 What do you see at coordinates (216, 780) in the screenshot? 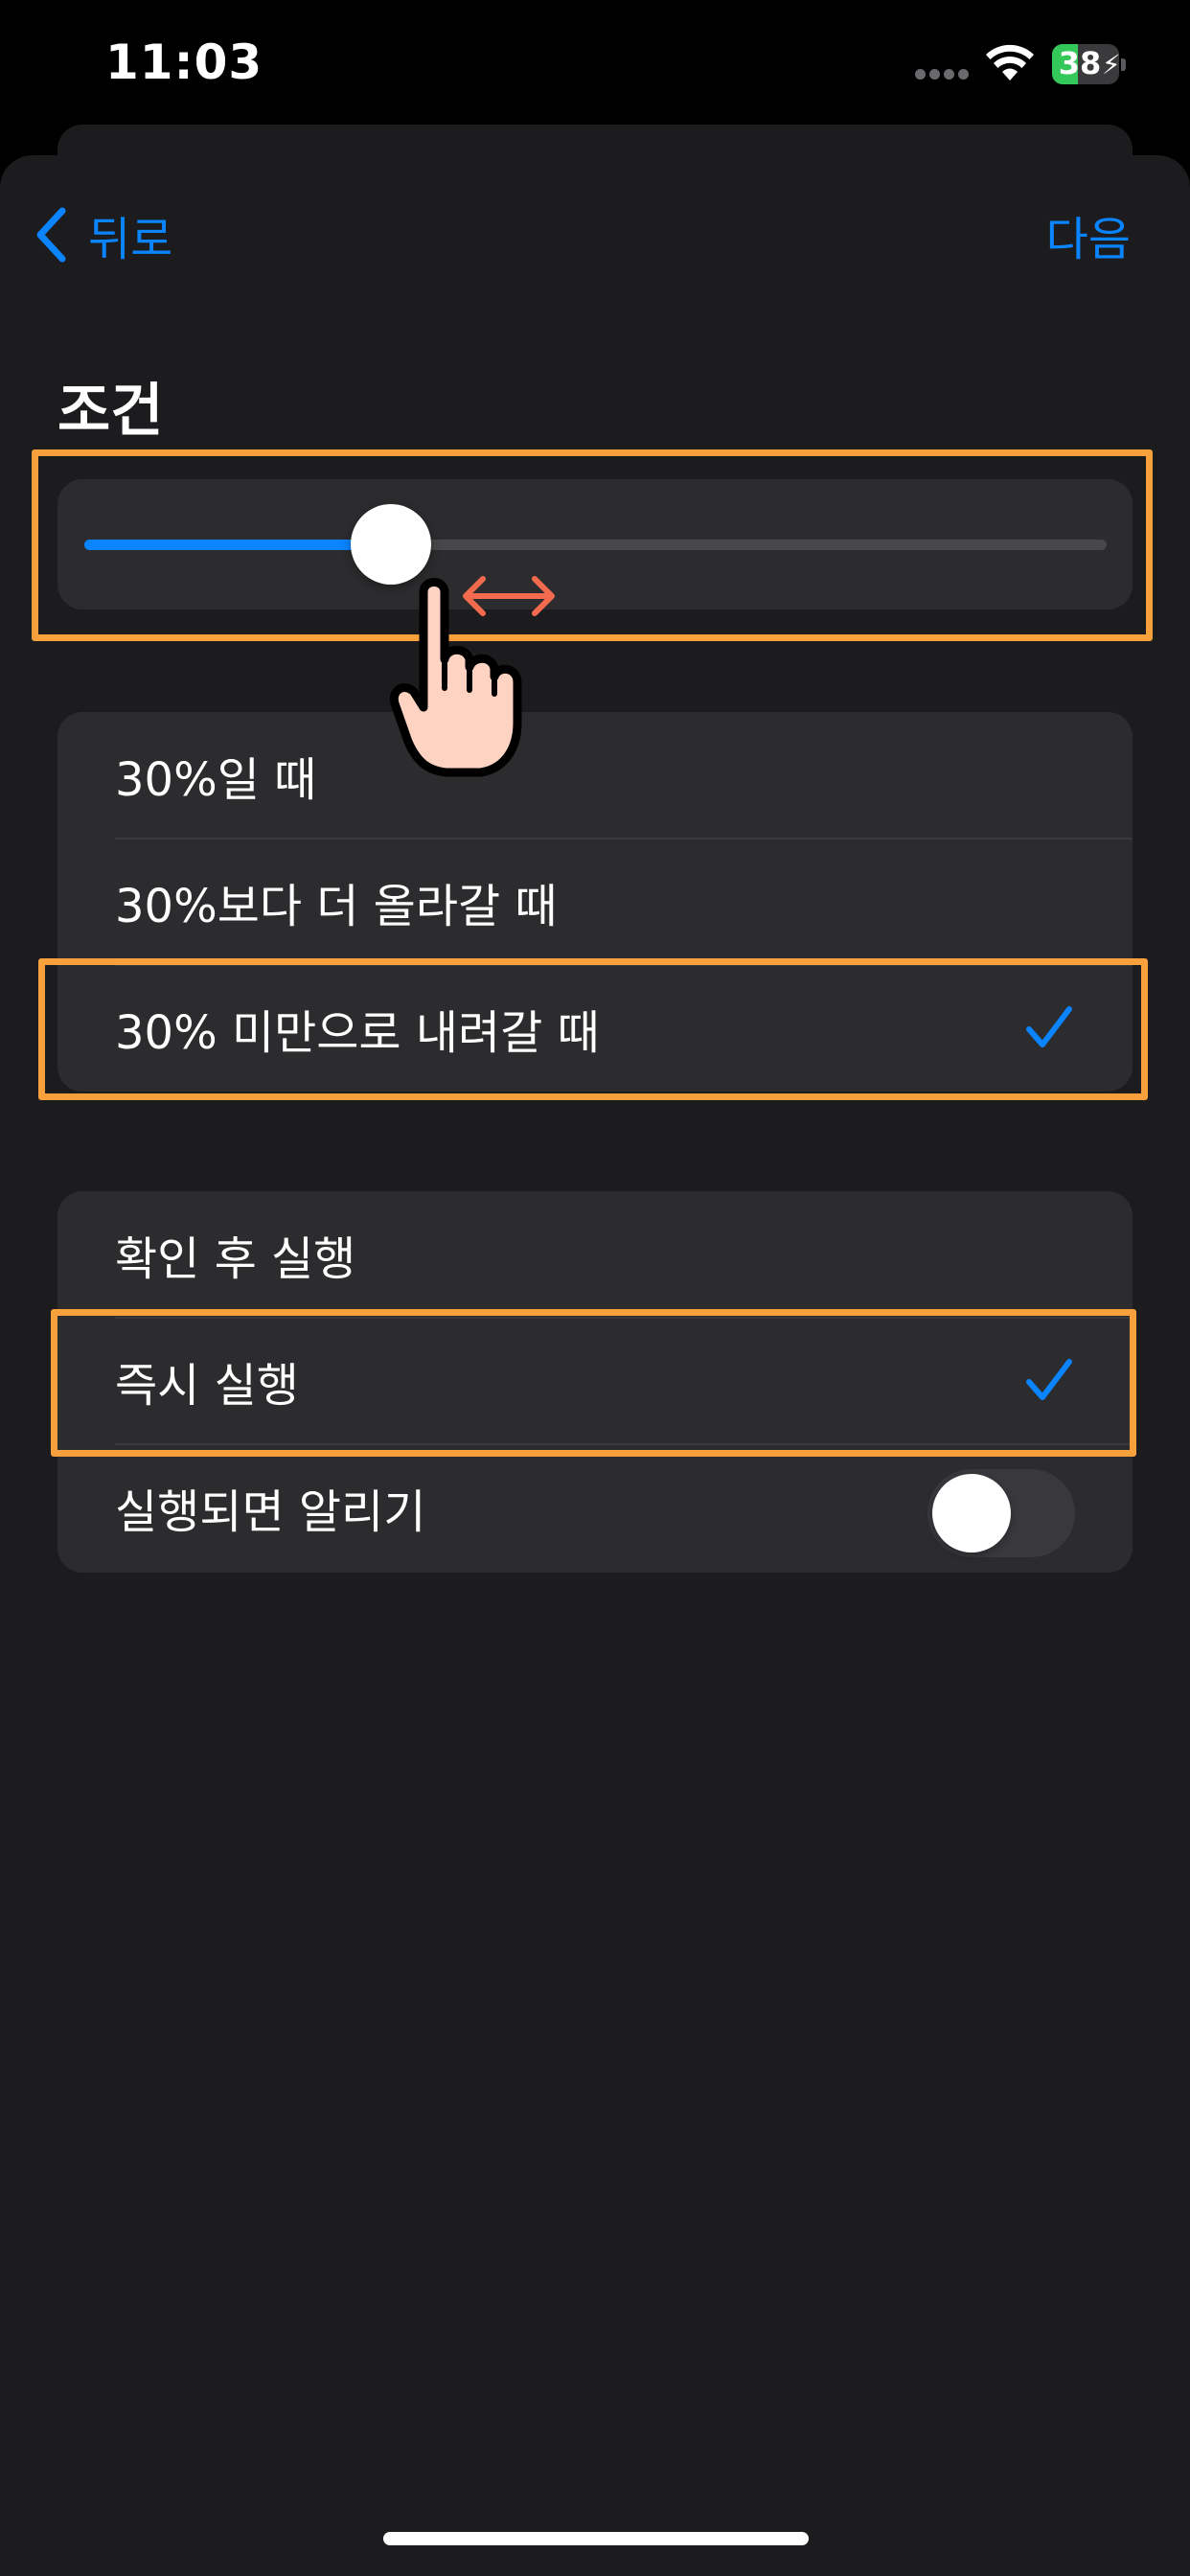
I see `option-label: 30%일 때` at bounding box center [216, 780].